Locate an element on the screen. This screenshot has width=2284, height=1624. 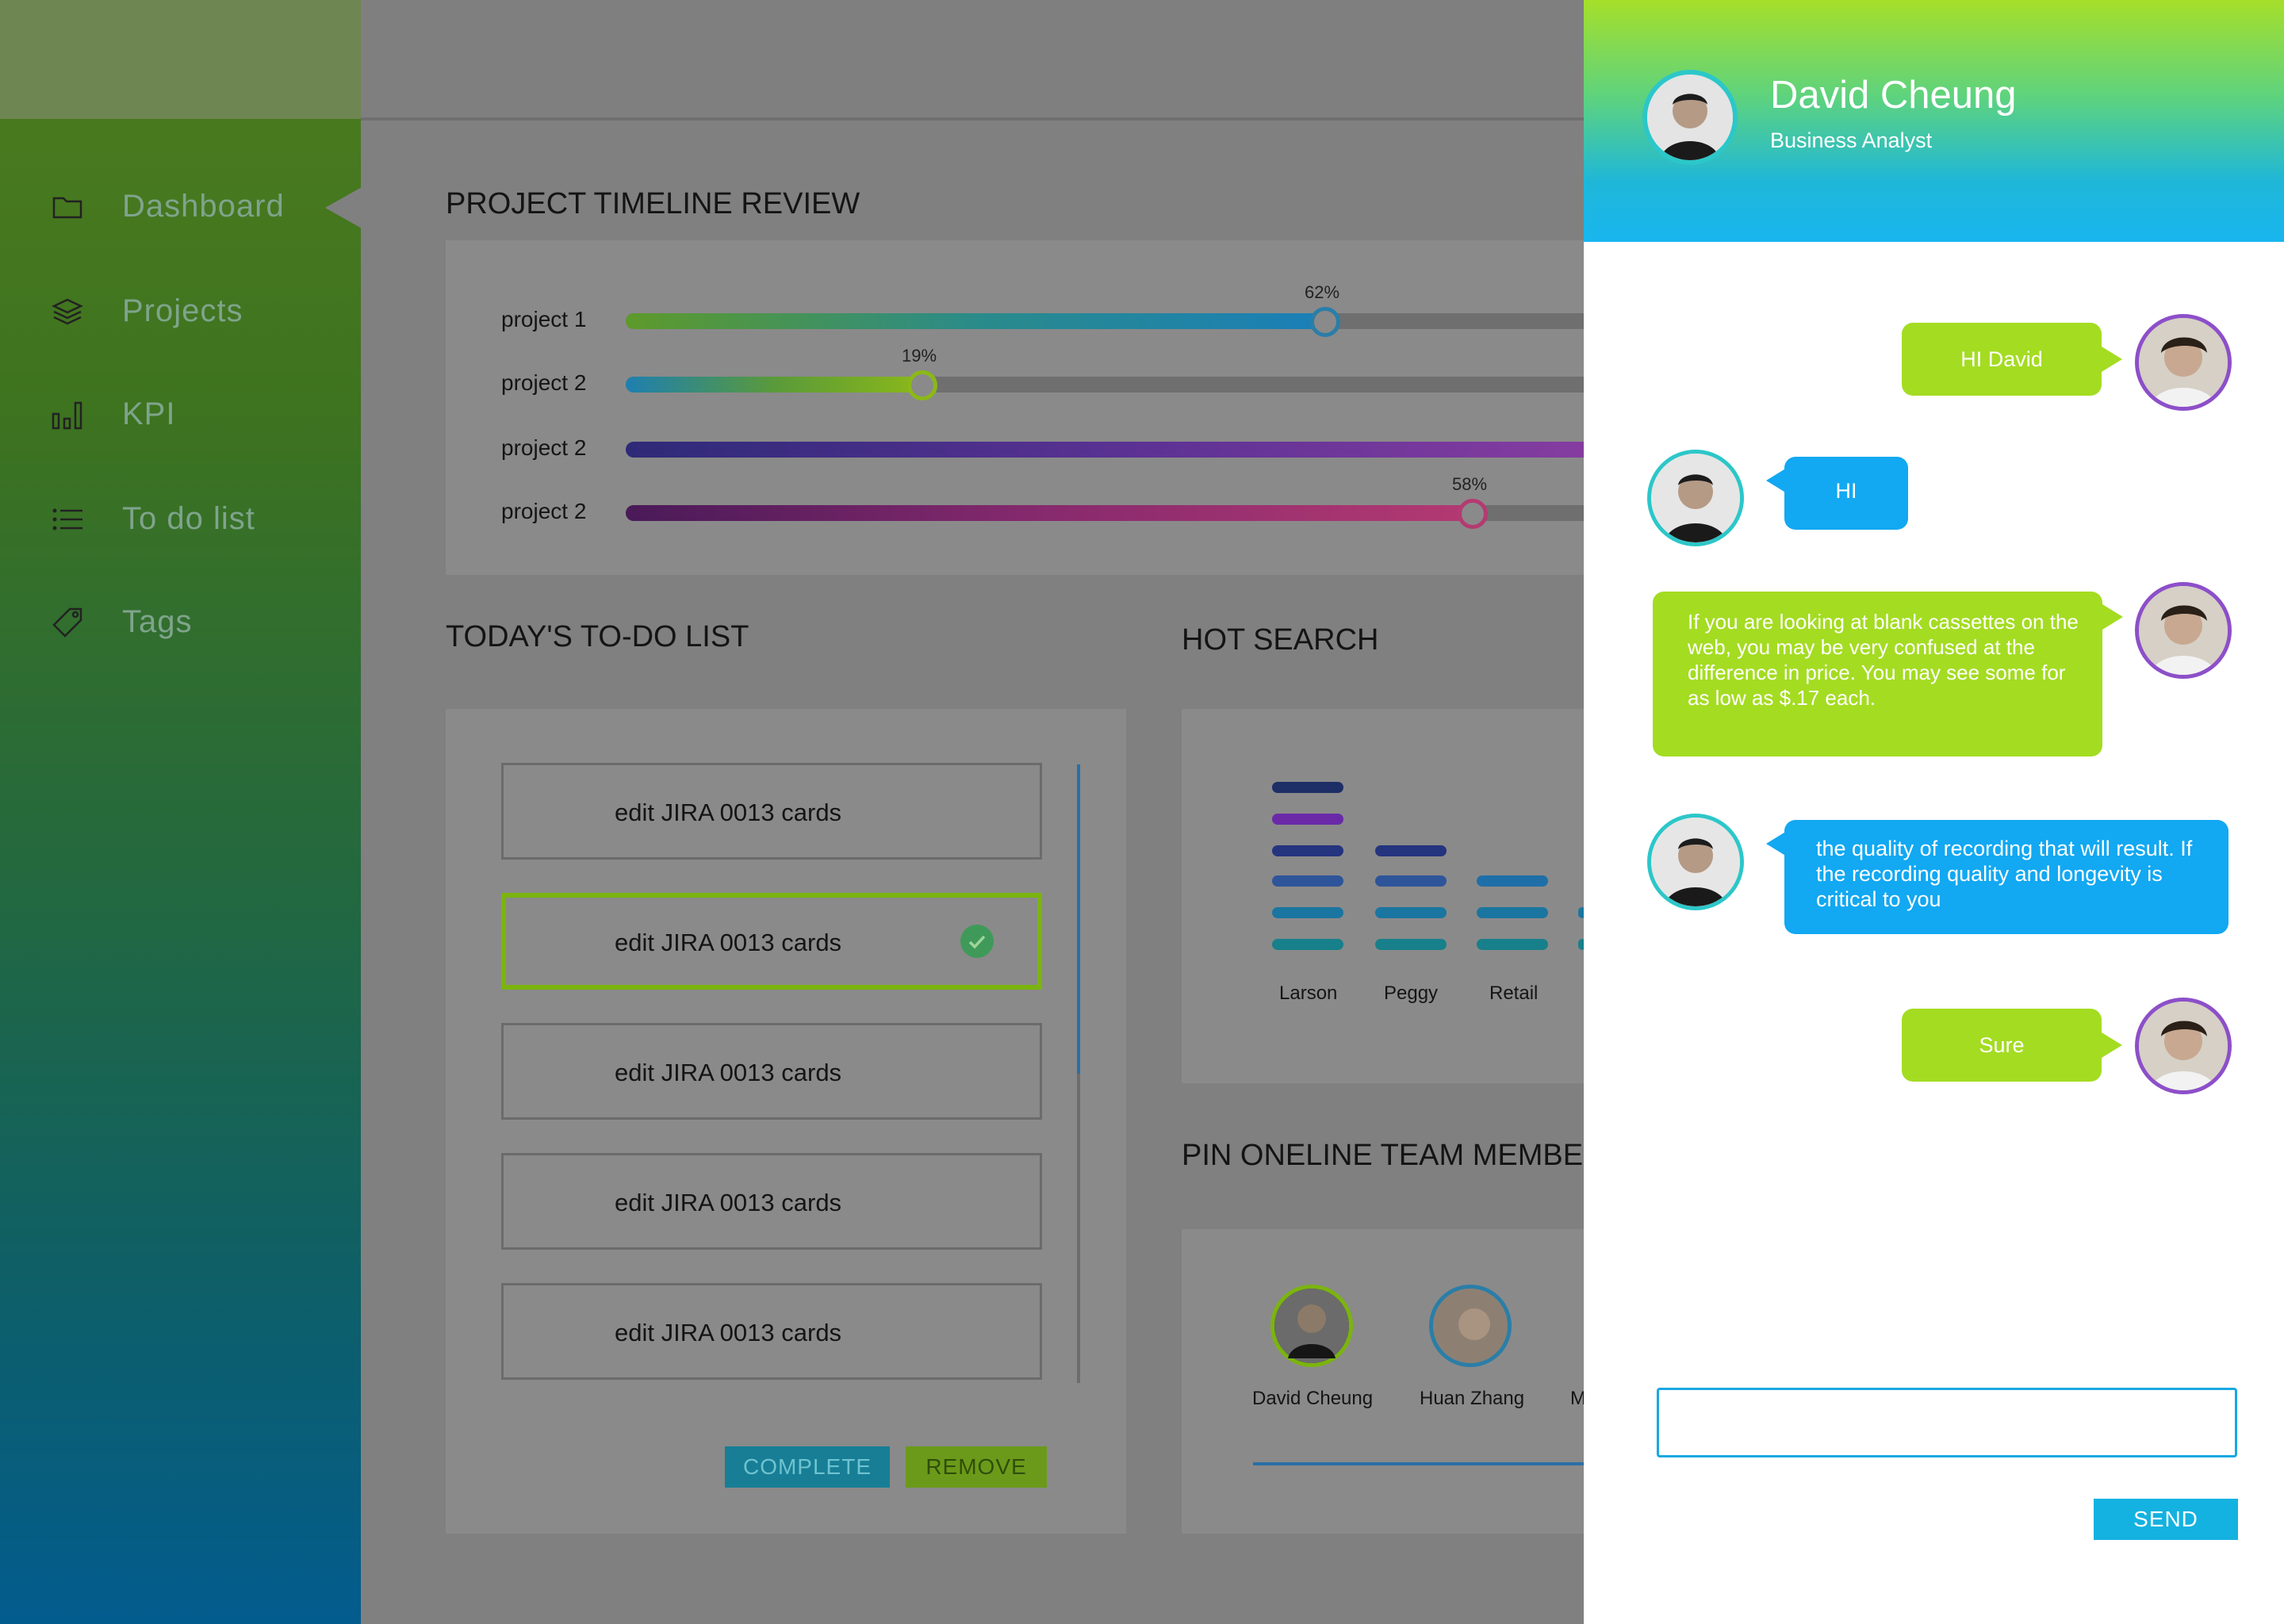
timeline-handle: 19% is located at coordinates (919, 373).